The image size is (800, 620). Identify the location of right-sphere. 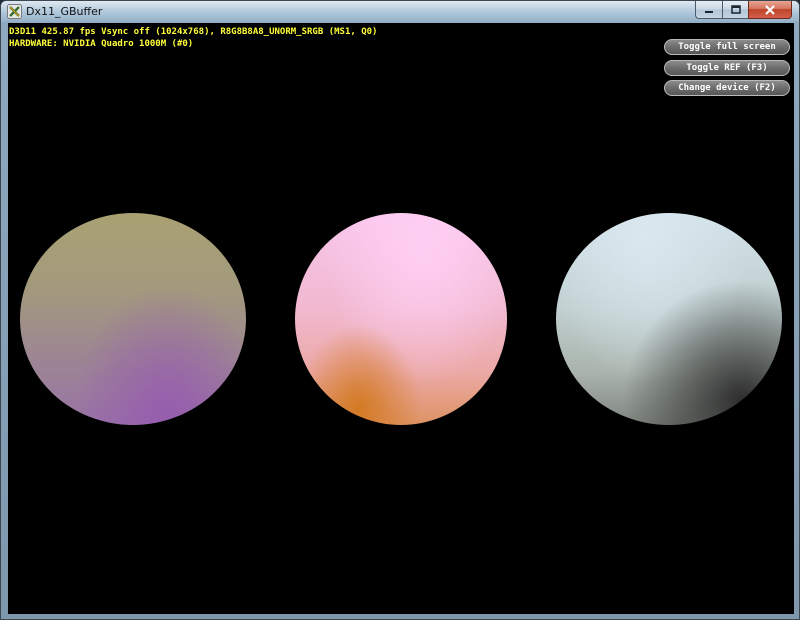
(669, 319).